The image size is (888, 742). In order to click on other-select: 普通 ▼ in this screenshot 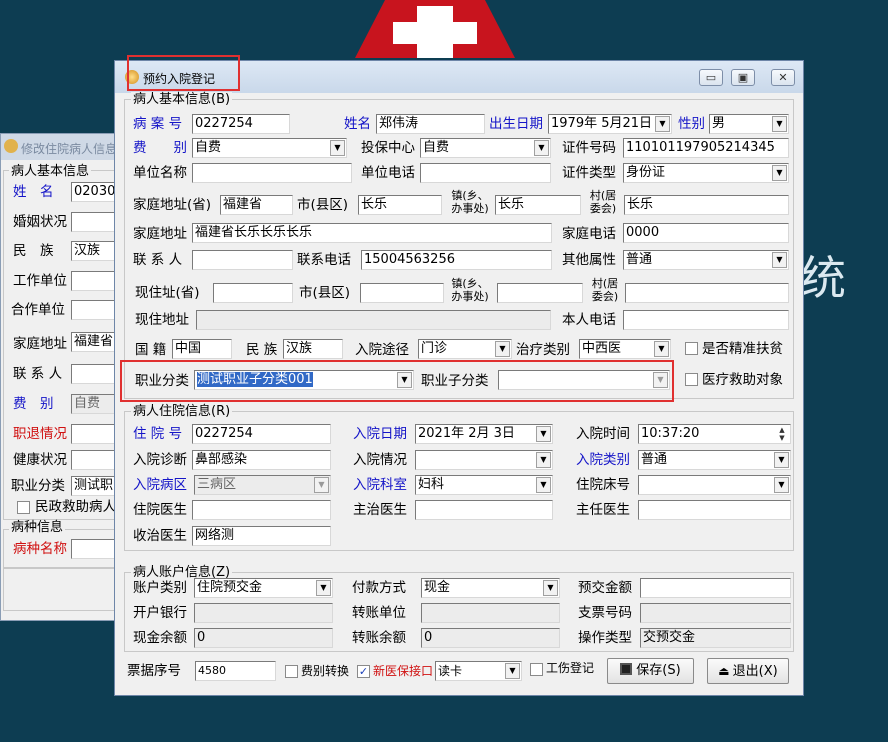, I will do `click(706, 260)`.